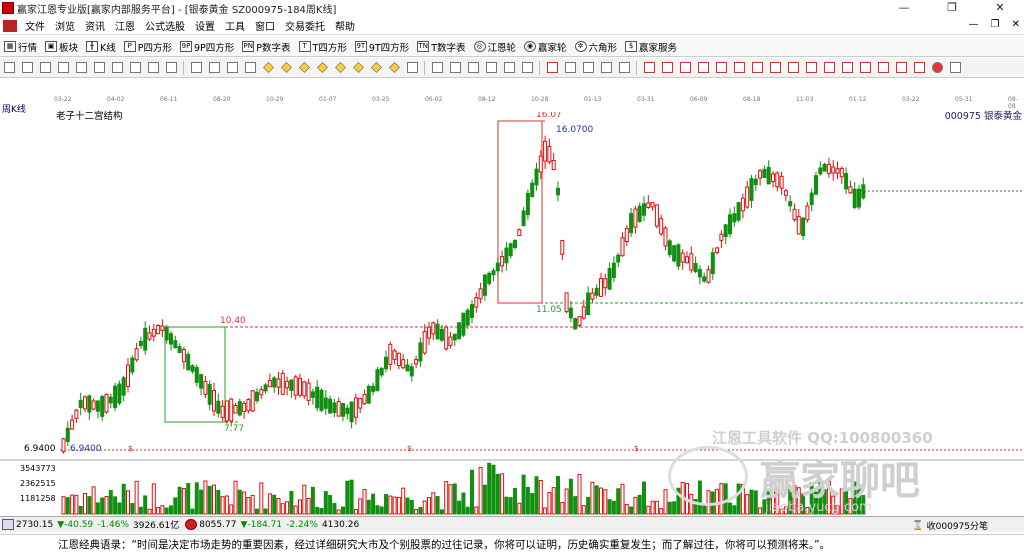 The height and width of the screenshot is (554, 1024). Describe the element at coordinates (865, 68) in the screenshot. I see `cal13-icon` at that location.